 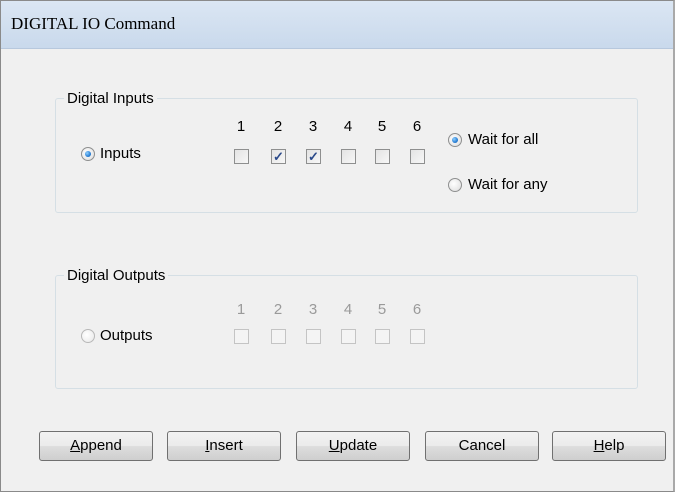 I want to click on outputs-radio-label: Outputs, so click(x=126, y=335).